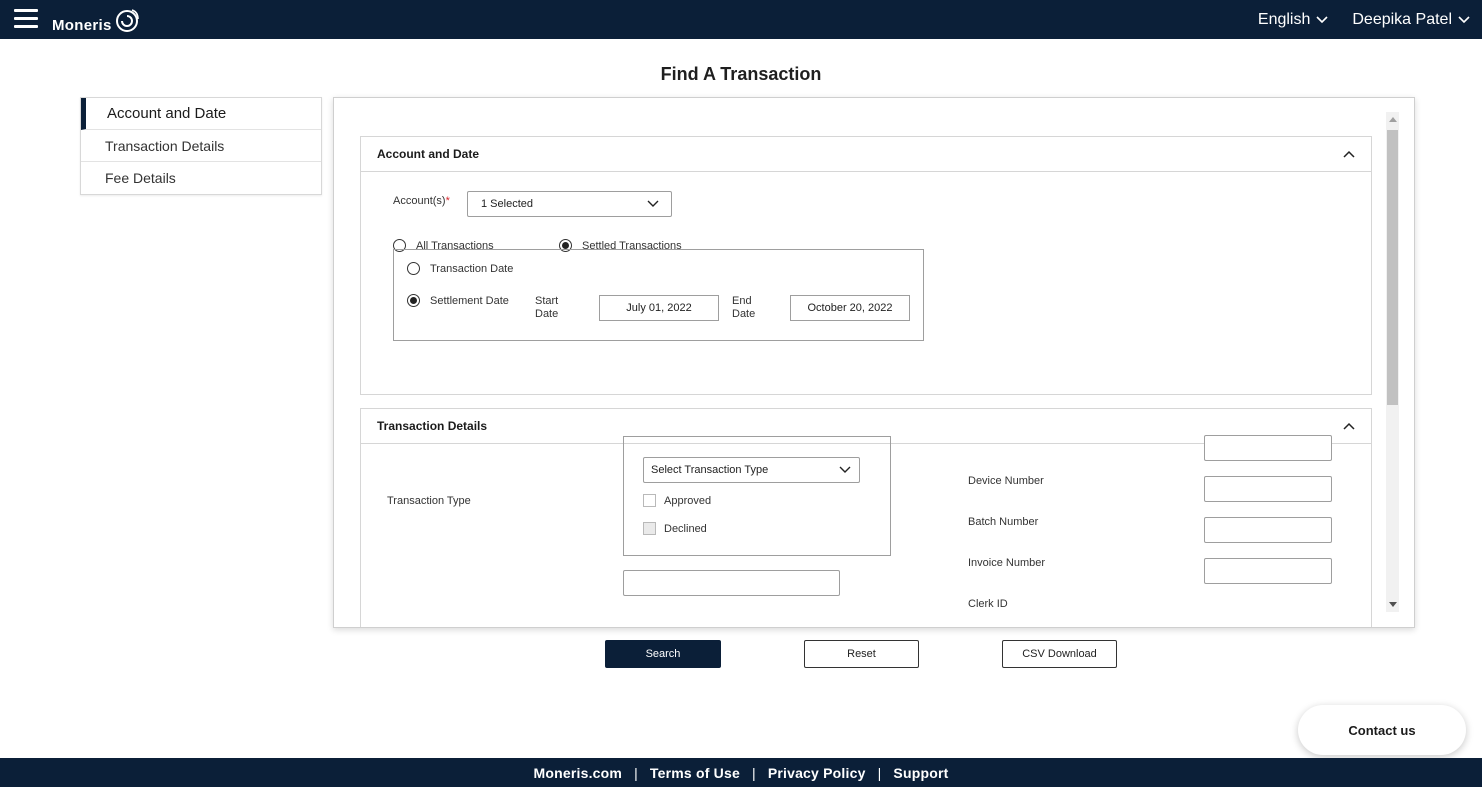  I want to click on radio-settlement-date: Settlement Date, so click(458, 300).